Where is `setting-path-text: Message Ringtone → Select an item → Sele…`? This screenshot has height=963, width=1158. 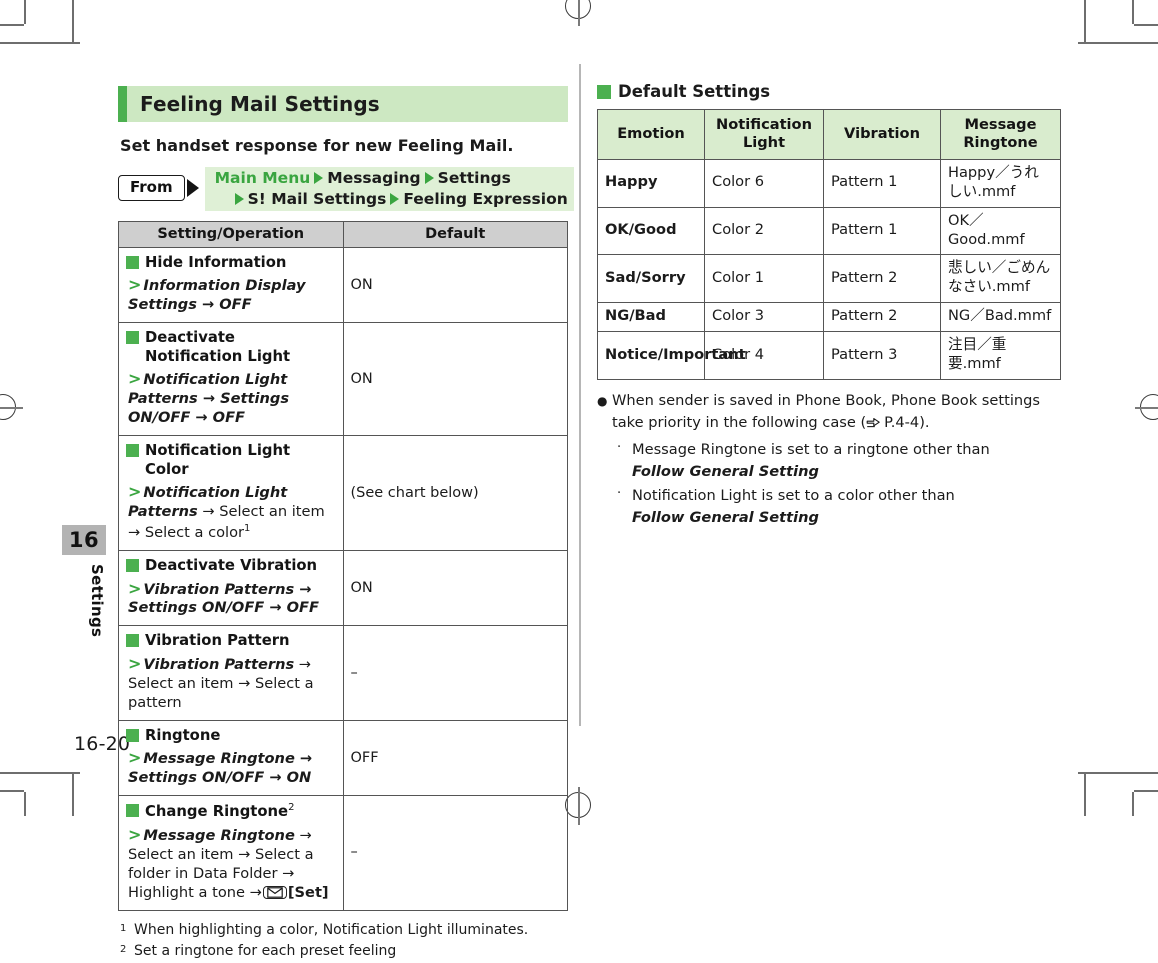
setting-path-text: Message Ringtone → Select an item → Sele… is located at coordinates (228, 863).